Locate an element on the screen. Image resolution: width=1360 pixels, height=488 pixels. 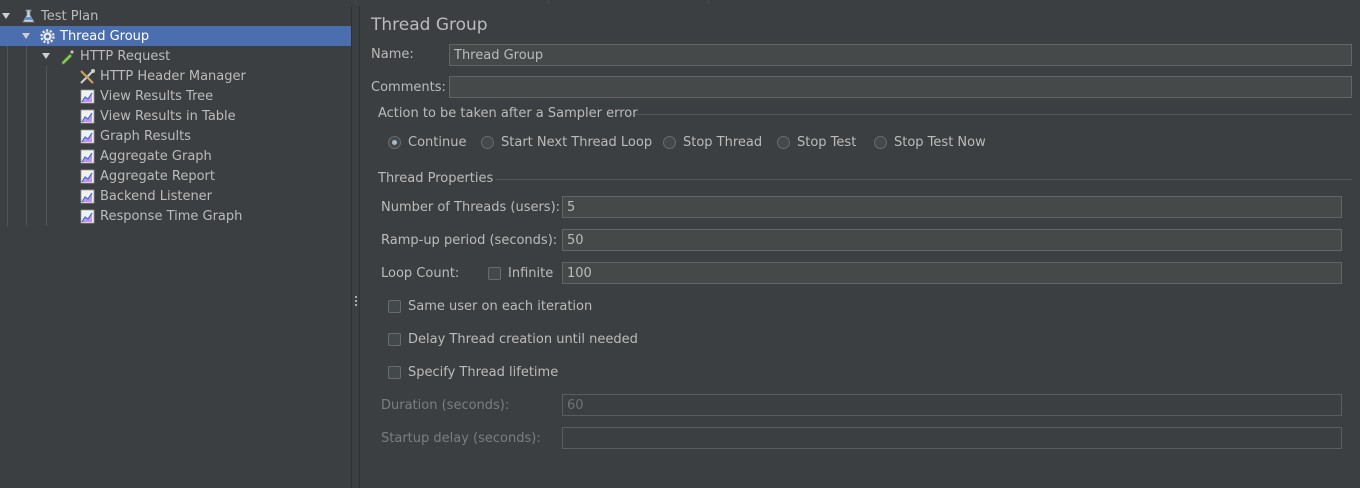
tree-node-http-header-manager: HTTP Header Manager is located at coordinates (175, 76).